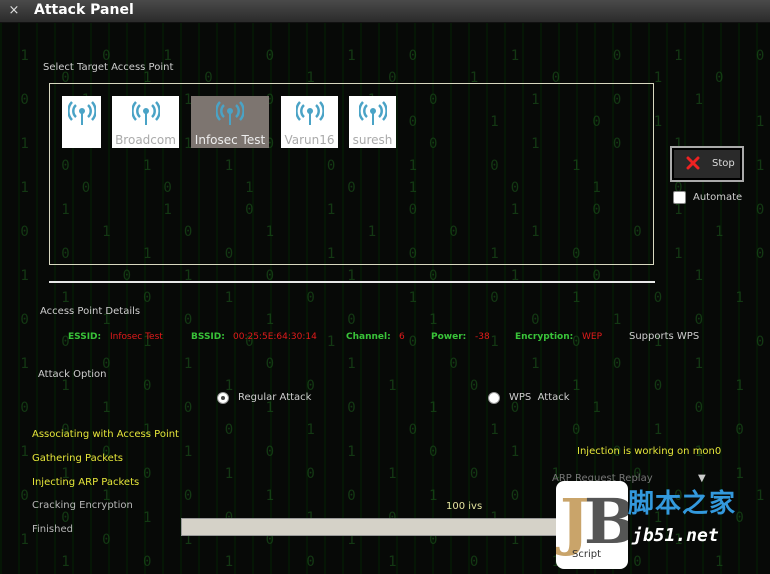 This screenshot has height=574, width=770. Describe the element at coordinates (449, 337) in the screenshot. I see `power-label: Power:` at that location.